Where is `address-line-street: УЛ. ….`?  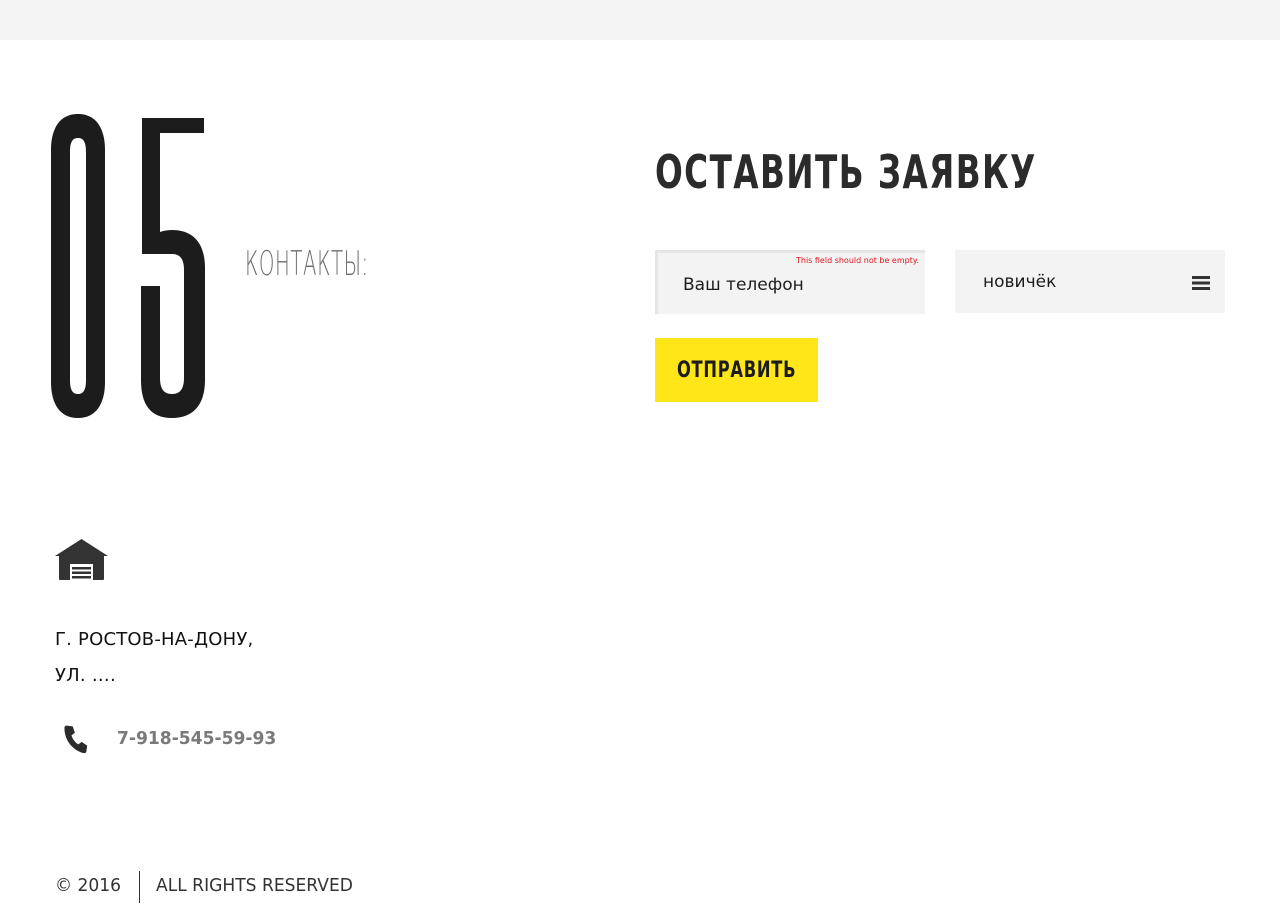 address-line-street: УЛ. …. is located at coordinates (85, 675).